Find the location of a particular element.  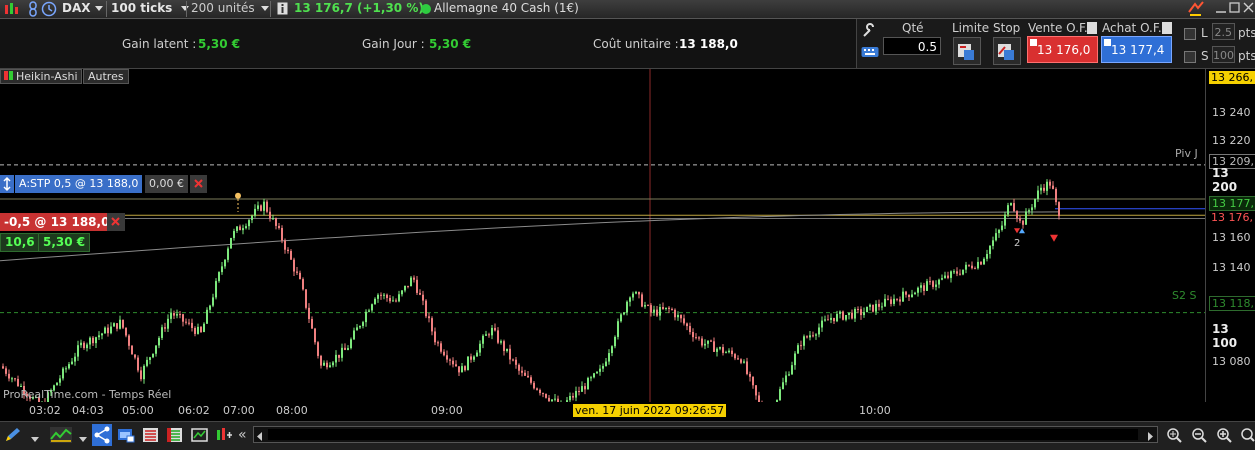

stop-order-close-icon is located at coordinates (198, 184).